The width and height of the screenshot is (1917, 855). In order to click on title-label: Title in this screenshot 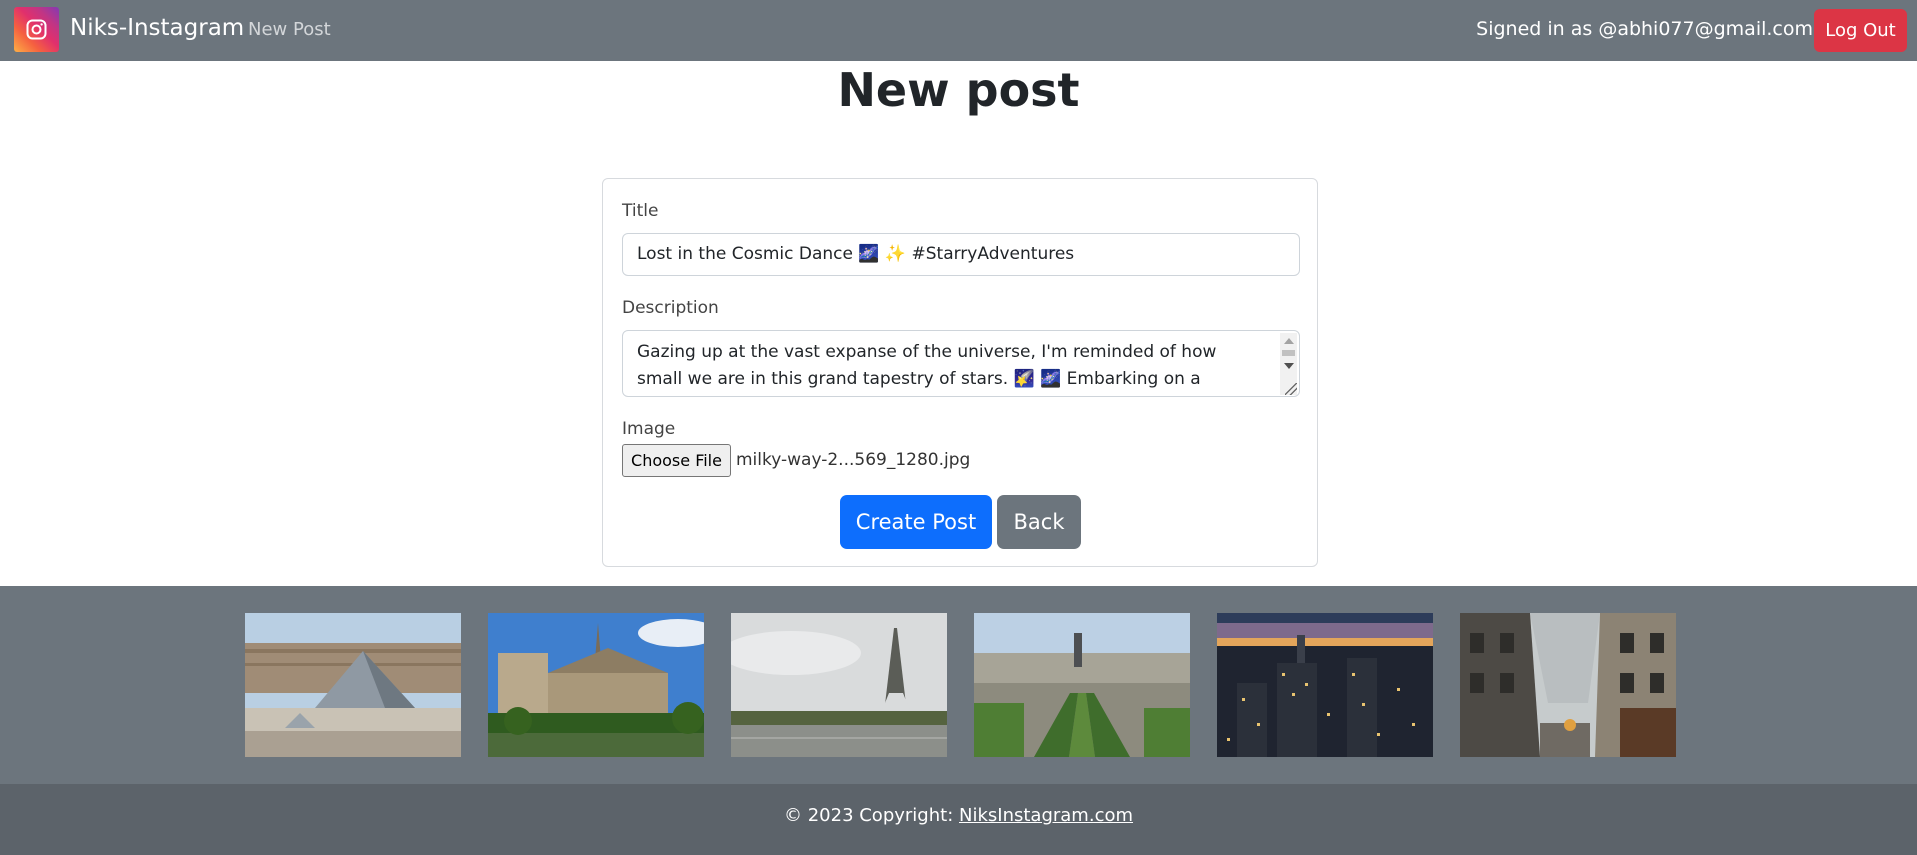, I will do `click(640, 211)`.